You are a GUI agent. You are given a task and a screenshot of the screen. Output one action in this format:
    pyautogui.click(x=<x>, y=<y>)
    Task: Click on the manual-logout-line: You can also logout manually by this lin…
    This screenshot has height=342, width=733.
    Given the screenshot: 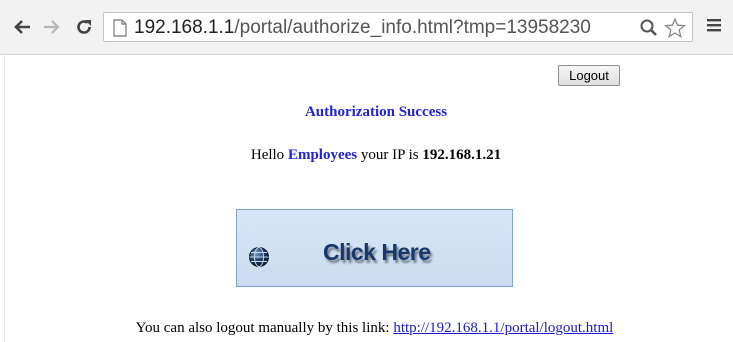 What is the action you would take?
    pyautogui.click(x=366, y=328)
    